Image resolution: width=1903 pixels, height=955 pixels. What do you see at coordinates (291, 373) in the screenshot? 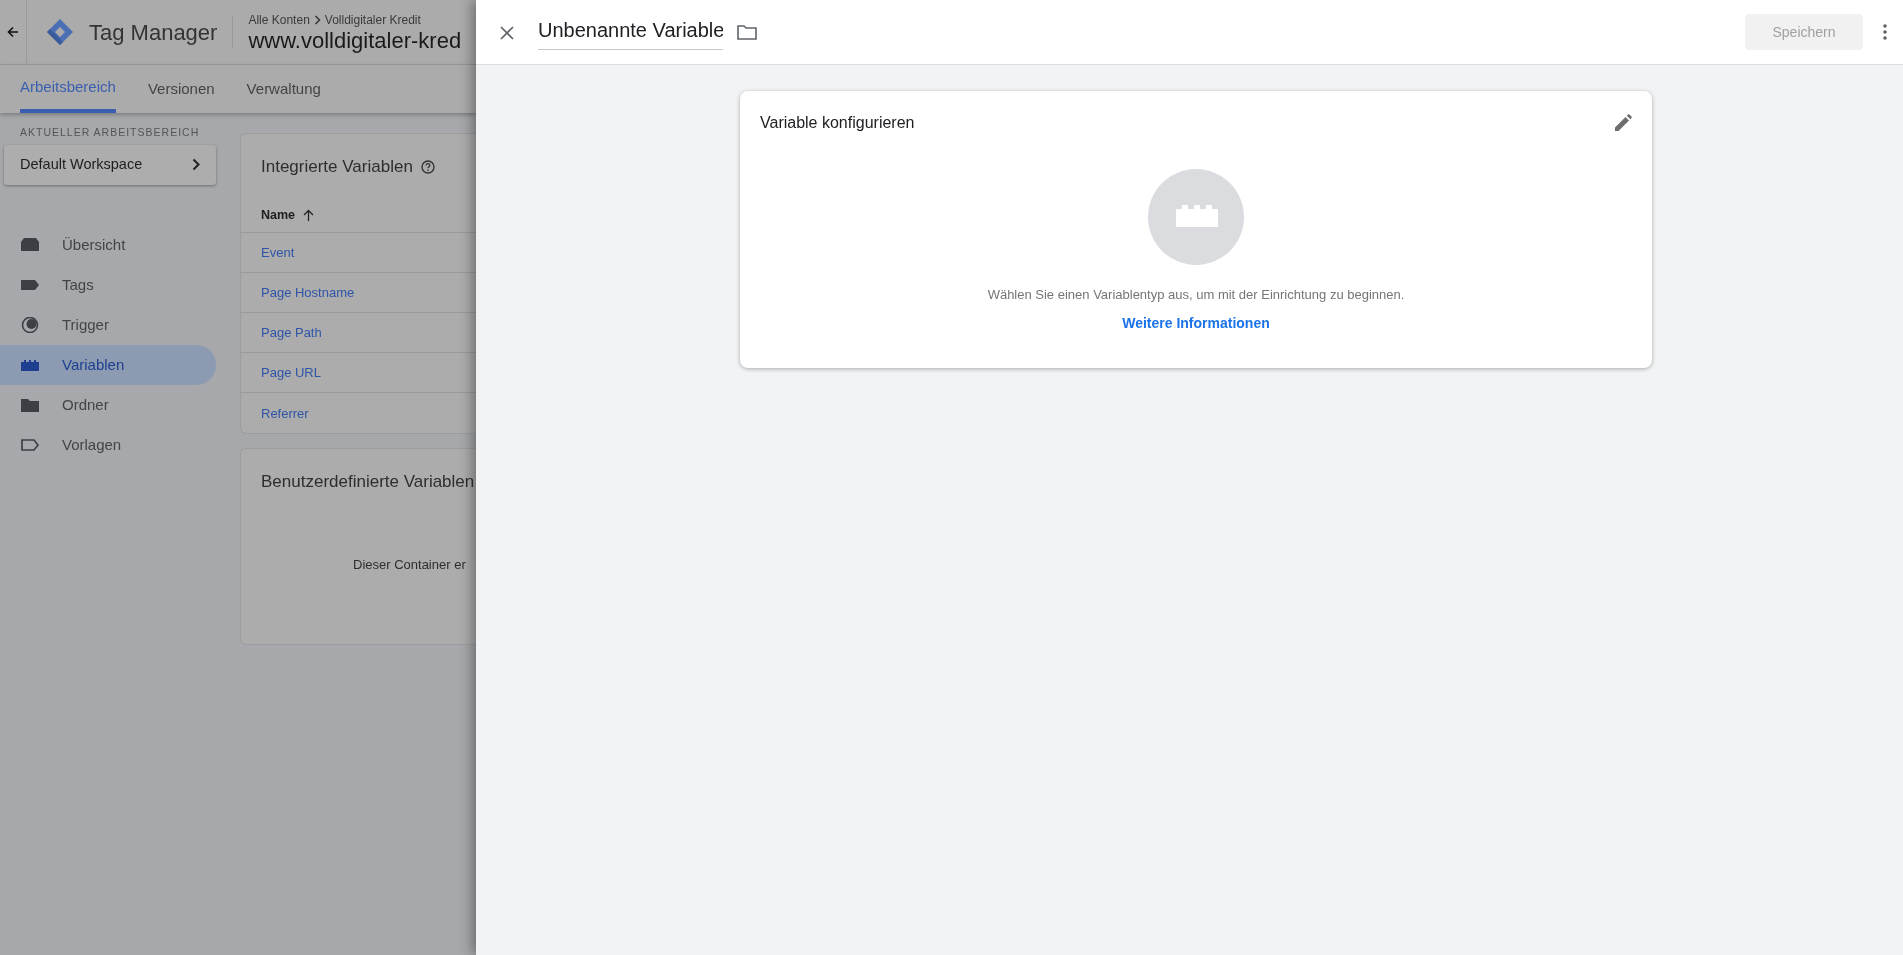
I see `variable-link: Page URL` at bounding box center [291, 373].